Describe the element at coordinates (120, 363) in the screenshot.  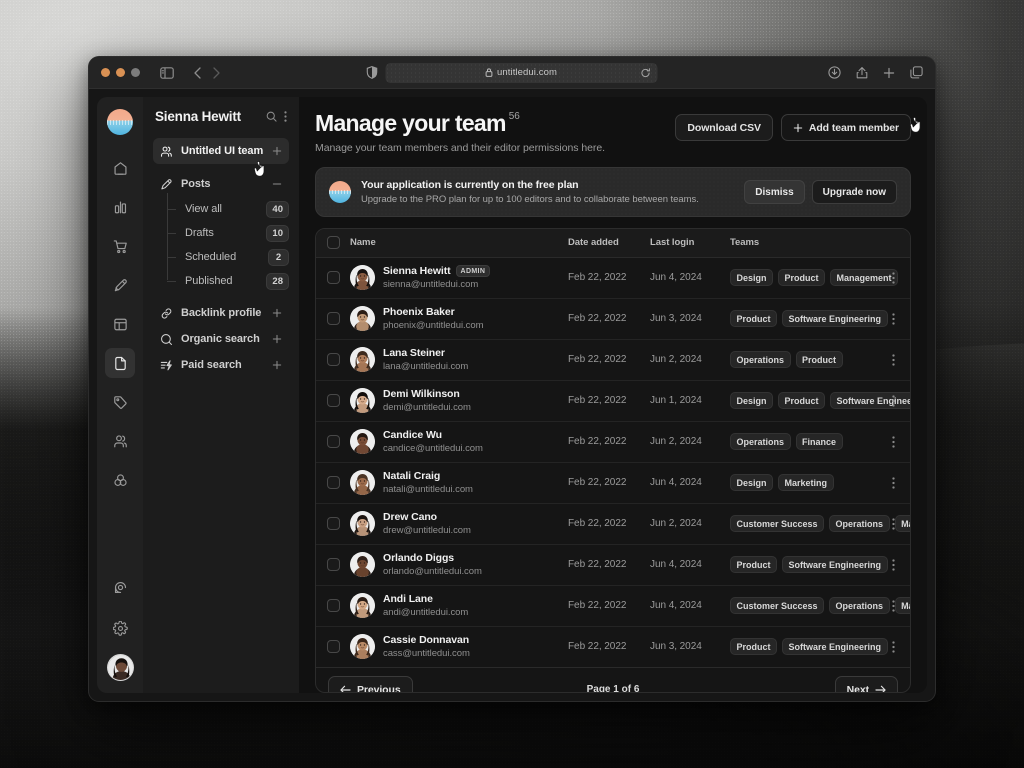
I see `rail-item-documents` at that location.